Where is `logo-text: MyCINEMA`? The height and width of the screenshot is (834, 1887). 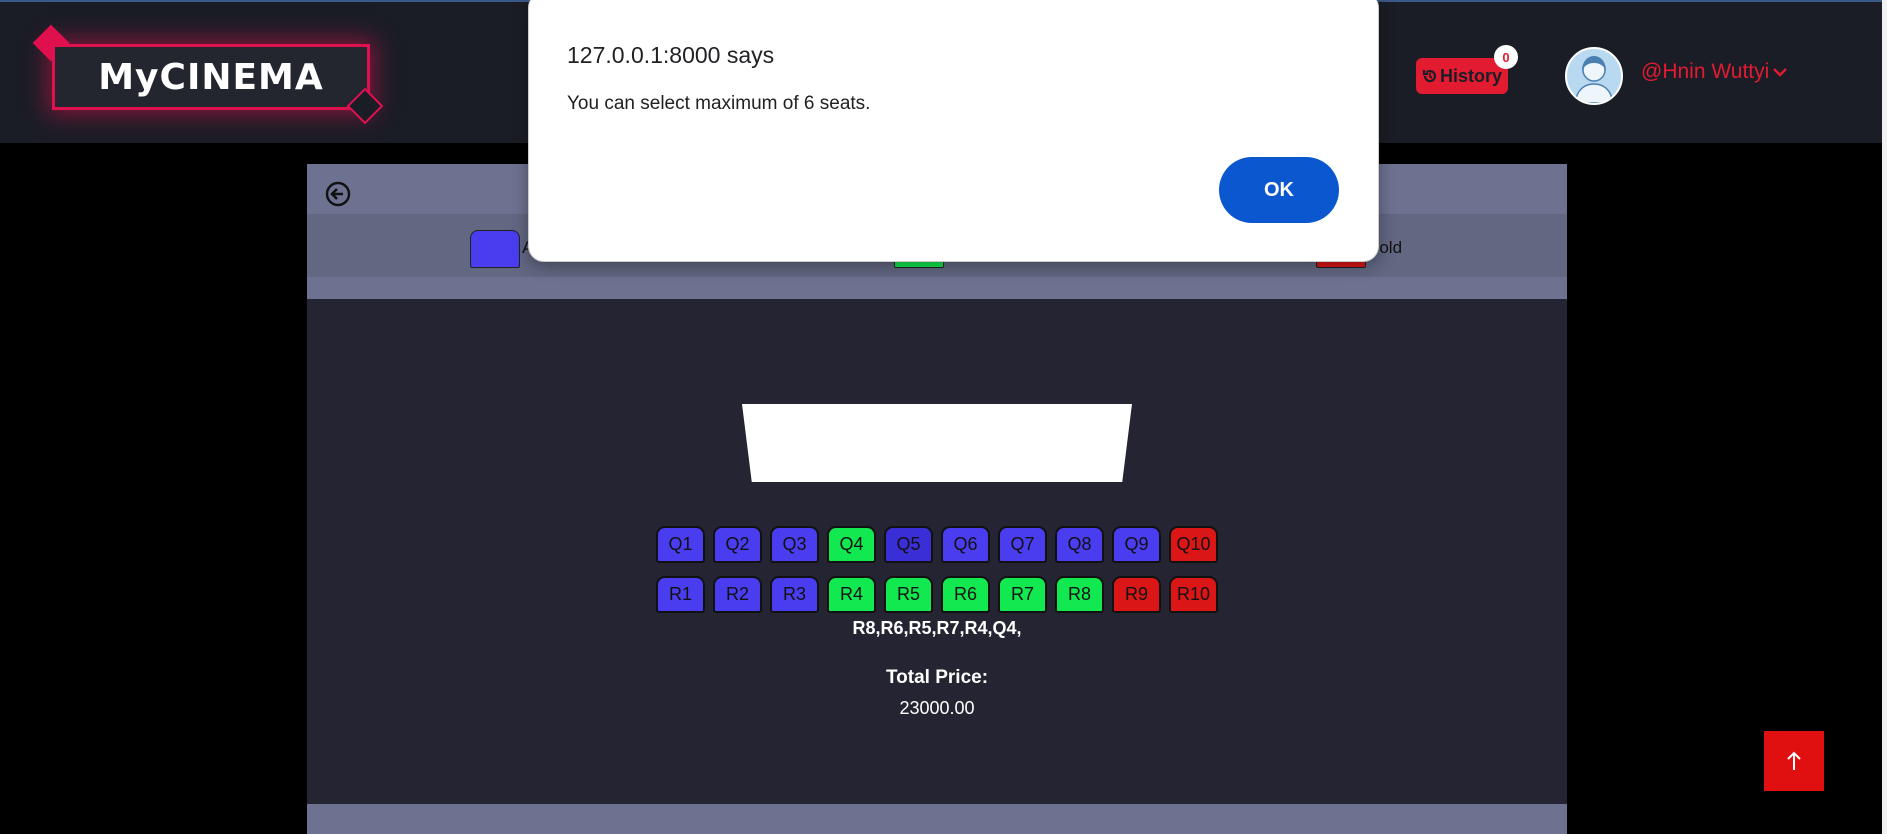
logo-text: MyCINEMA is located at coordinates (211, 77).